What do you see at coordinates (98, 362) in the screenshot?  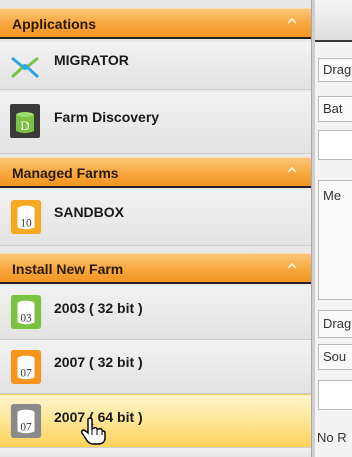 I see `sidebar-item-label: 2007 ( 32 bit )` at bounding box center [98, 362].